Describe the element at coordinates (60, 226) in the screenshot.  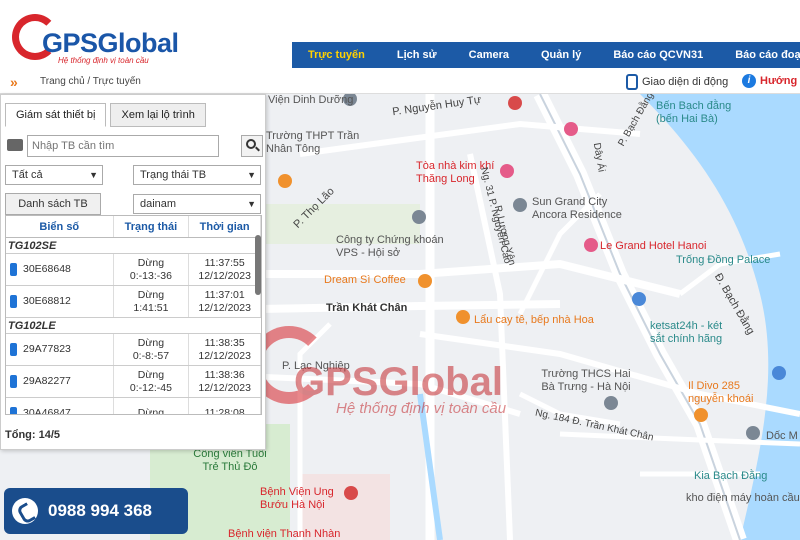
I see `column-header-plate: Biển số` at that location.